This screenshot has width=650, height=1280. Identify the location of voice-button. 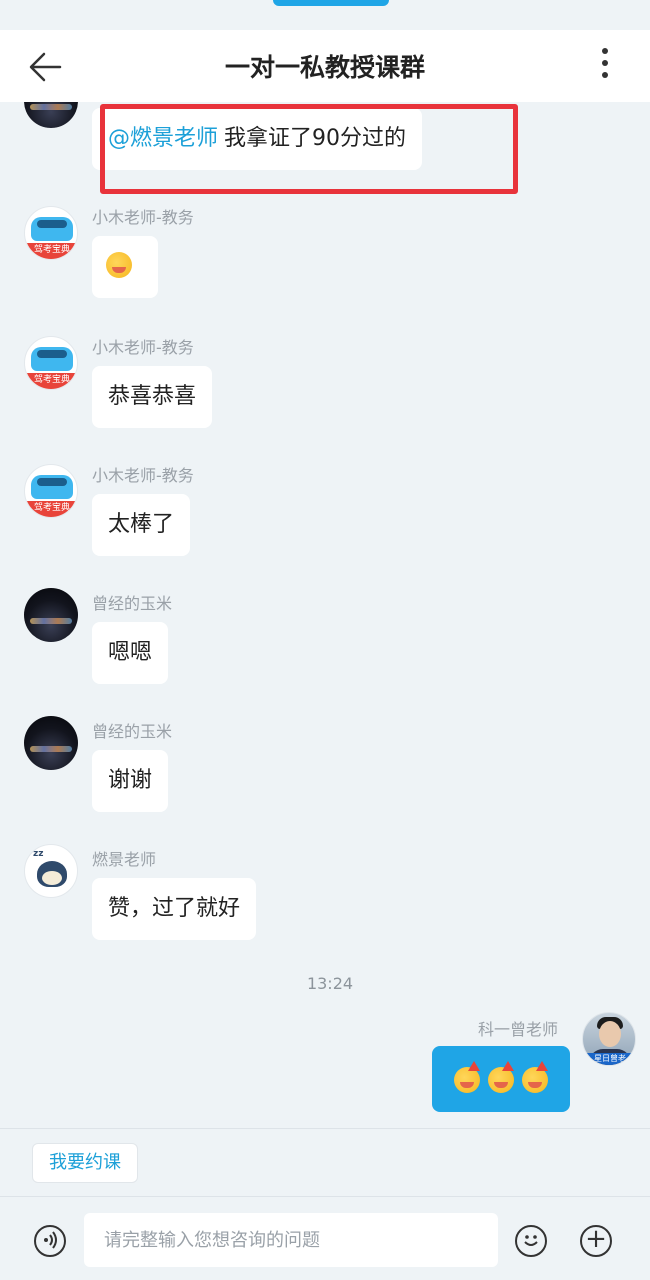
(50, 1241).